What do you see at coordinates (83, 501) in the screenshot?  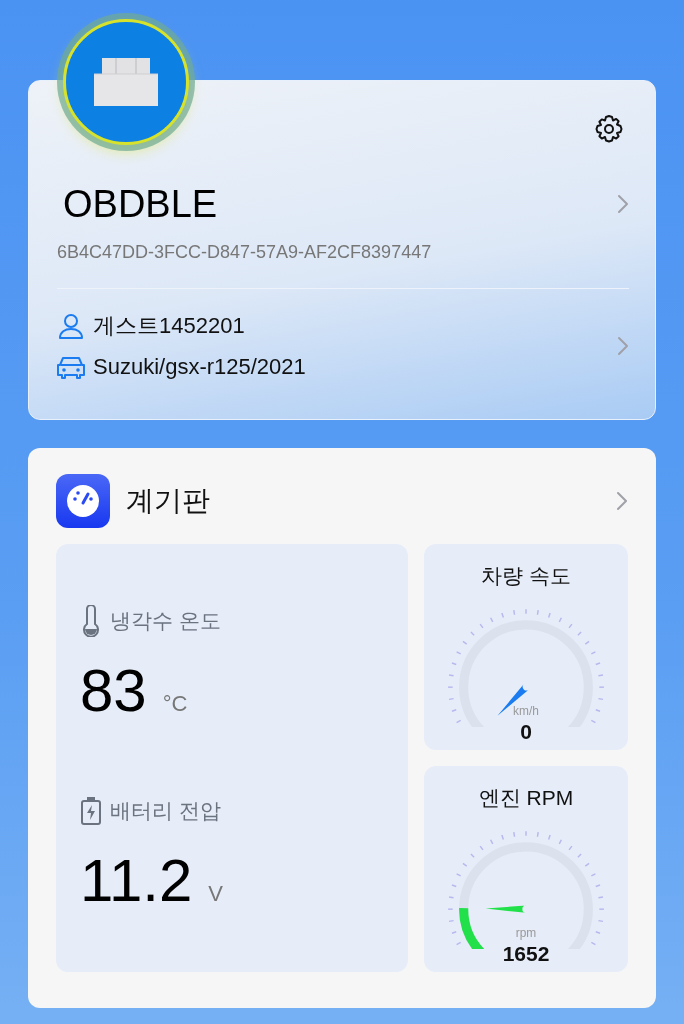 I see `dashboard-app-icon` at bounding box center [83, 501].